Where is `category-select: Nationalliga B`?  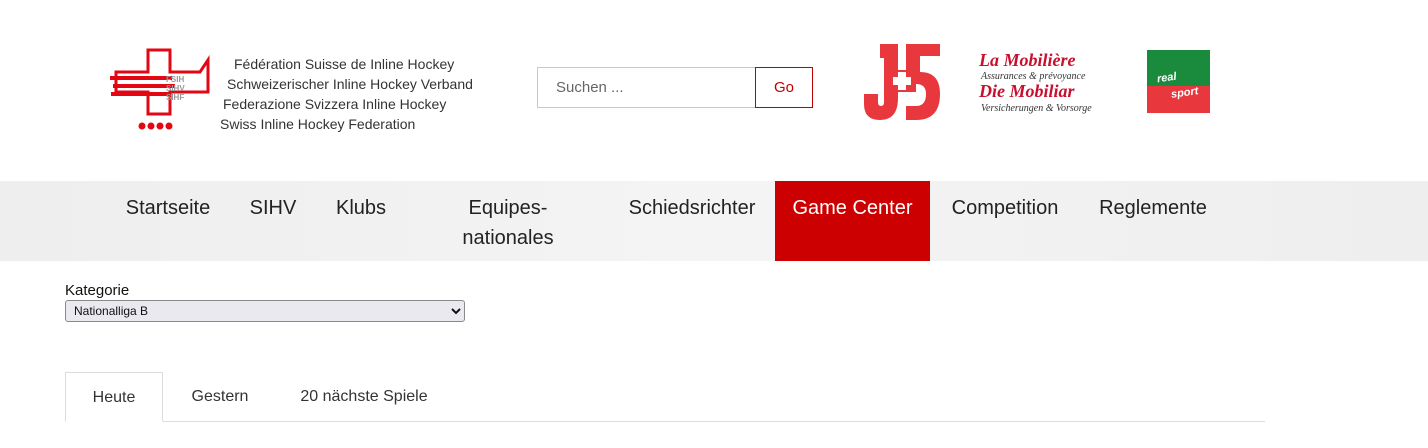
category-select: Nationalliga B is located at coordinates (265, 311).